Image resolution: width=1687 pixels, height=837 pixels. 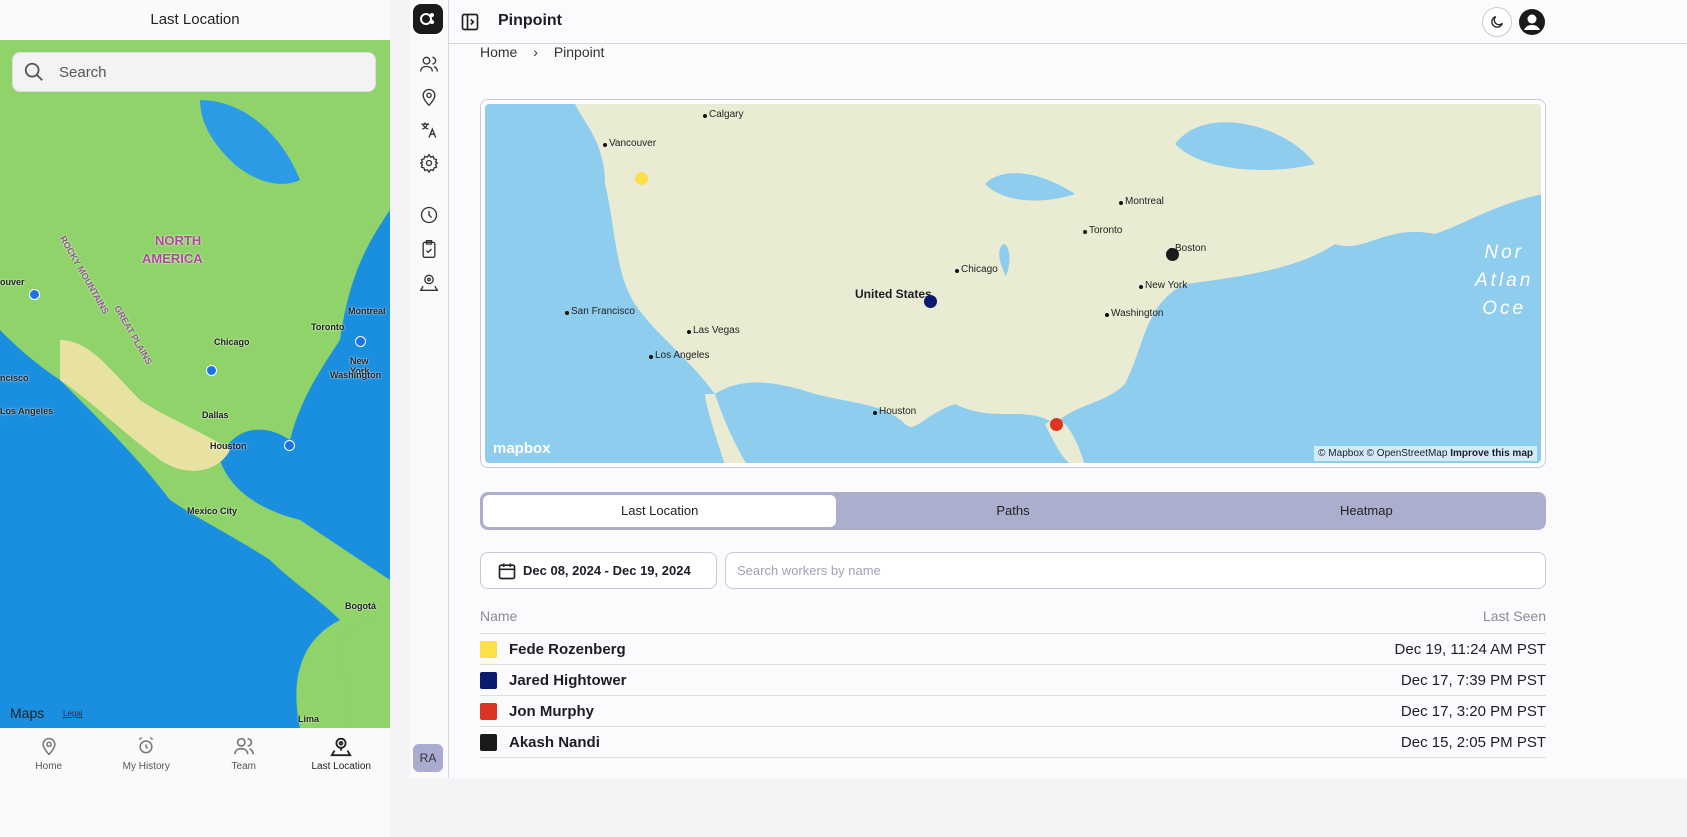 I want to click on profile-avatar-icon, so click(x=1532, y=22).